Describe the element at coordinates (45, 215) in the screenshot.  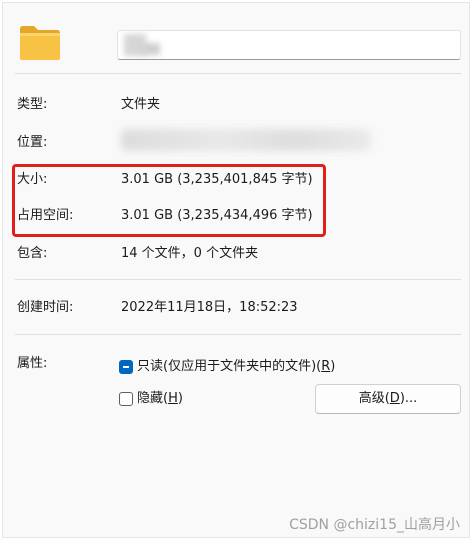
I see `size-on-disk-label: 占用空间:` at that location.